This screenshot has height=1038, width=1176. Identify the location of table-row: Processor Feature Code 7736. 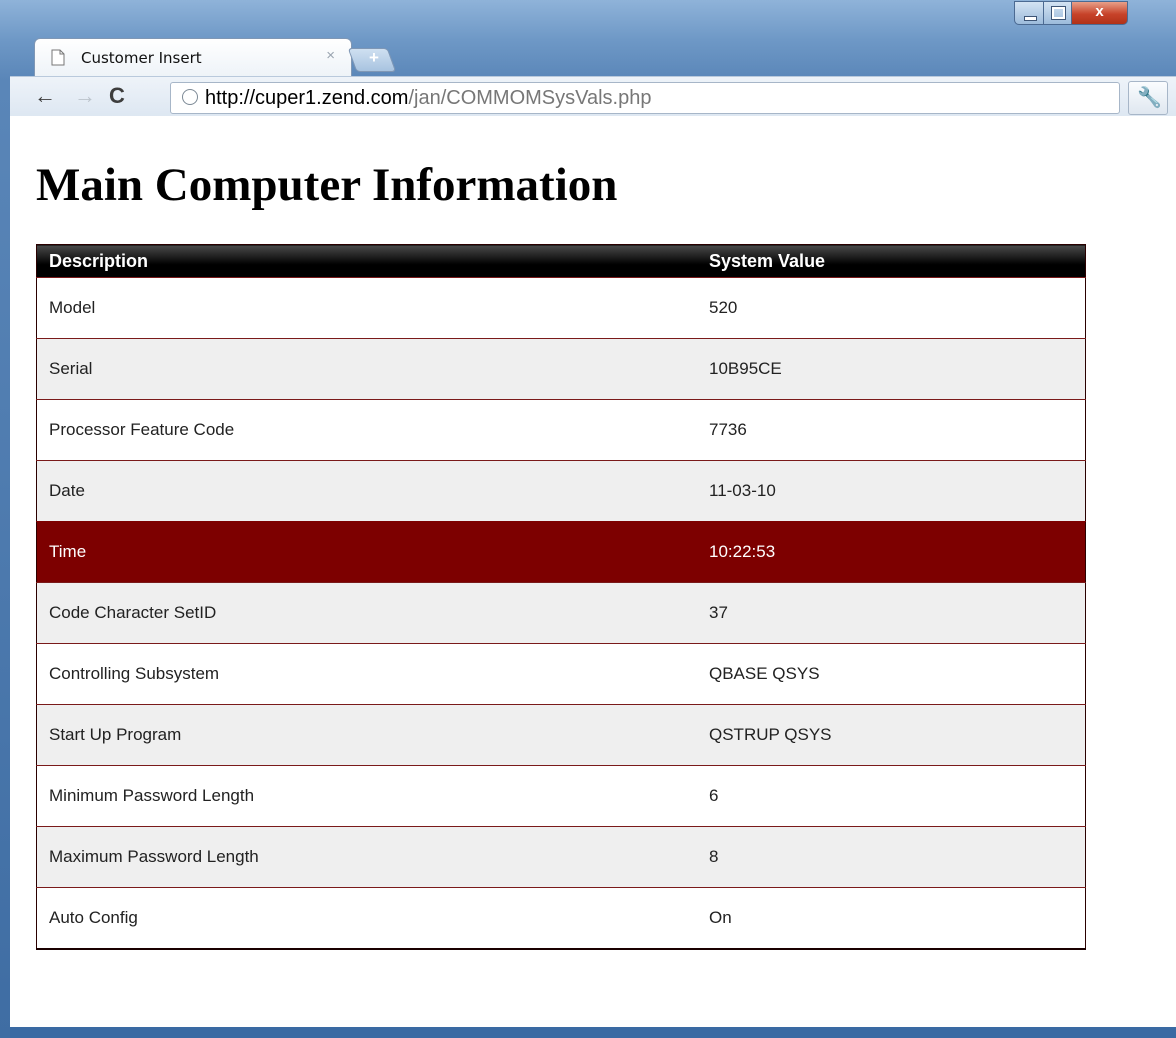
(561, 430).